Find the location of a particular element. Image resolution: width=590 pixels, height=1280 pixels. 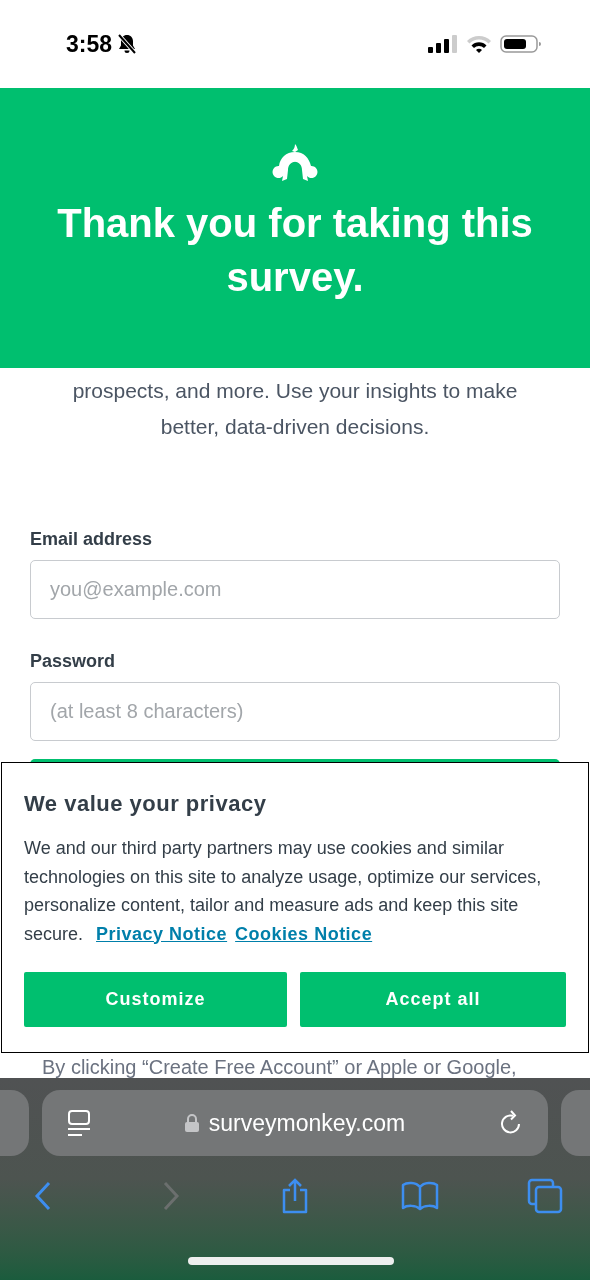

reload-icon is located at coordinates (511, 1123).